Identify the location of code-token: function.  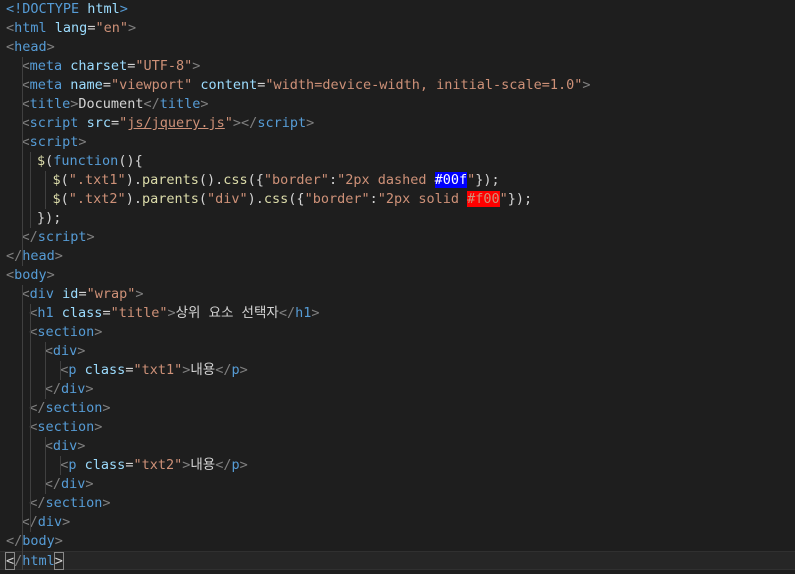
(86, 161).